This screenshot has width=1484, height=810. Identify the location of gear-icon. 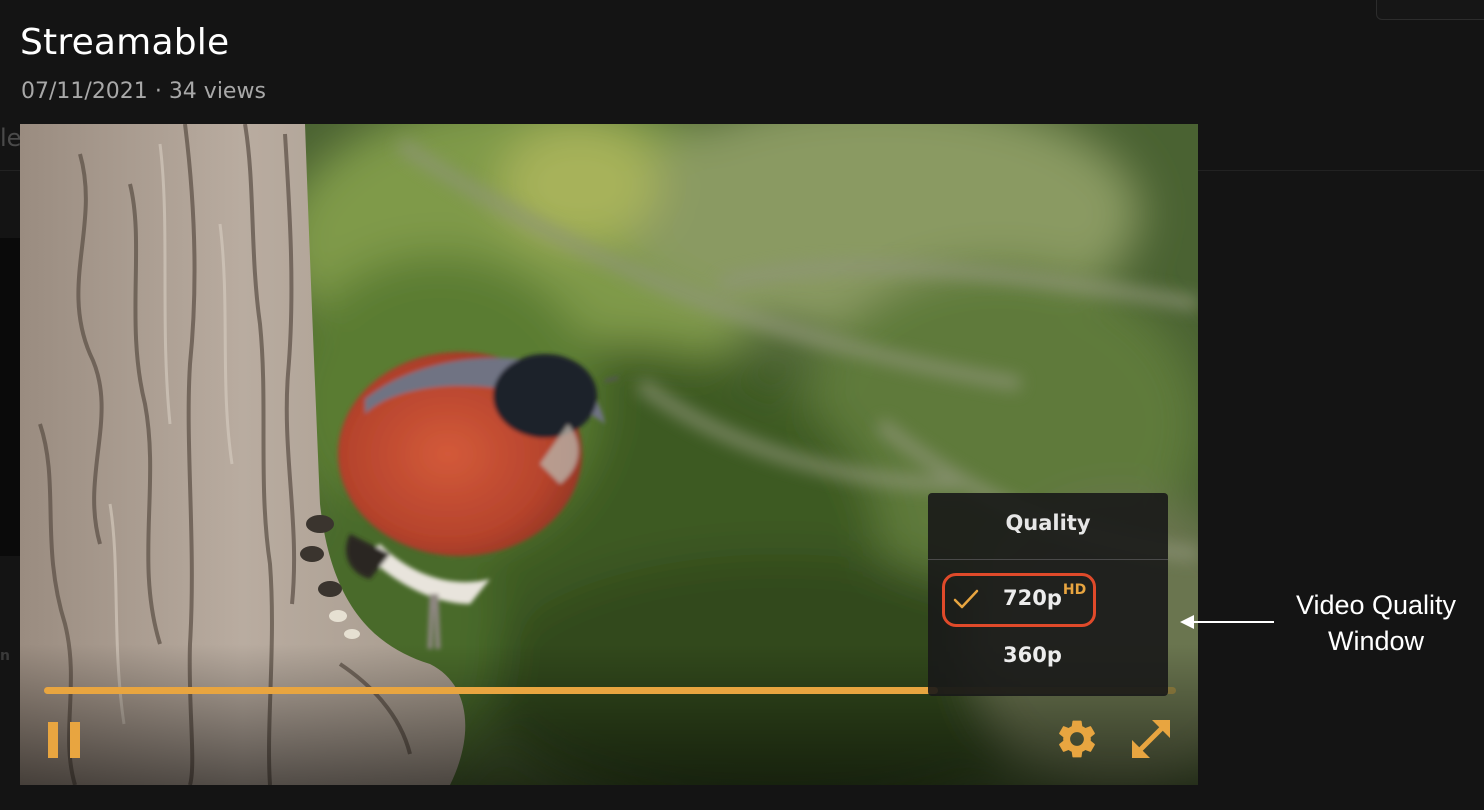
(1077, 739).